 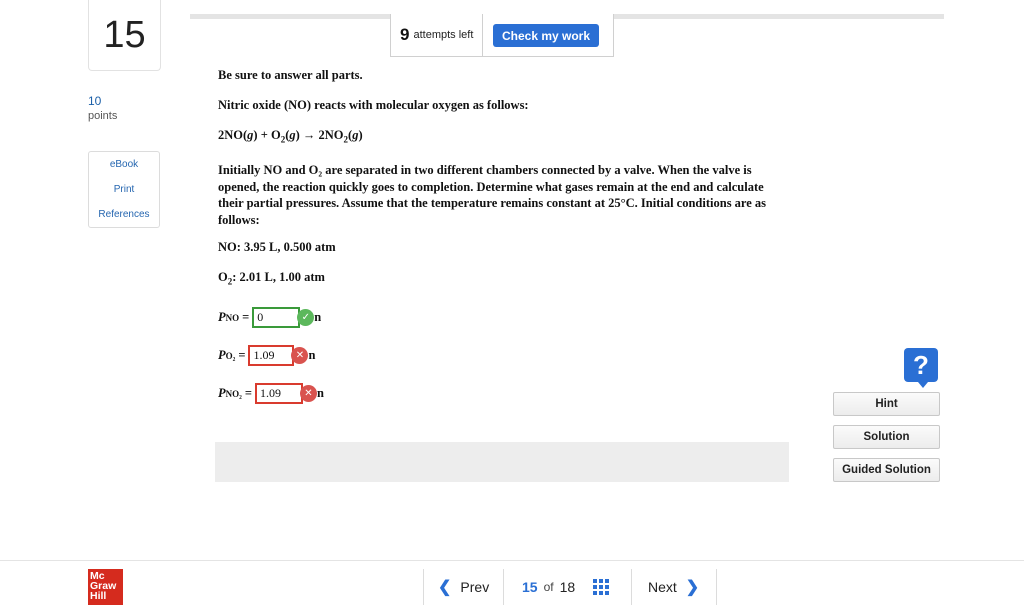 What do you see at coordinates (886, 437) in the screenshot?
I see `solution-button: Solution` at bounding box center [886, 437].